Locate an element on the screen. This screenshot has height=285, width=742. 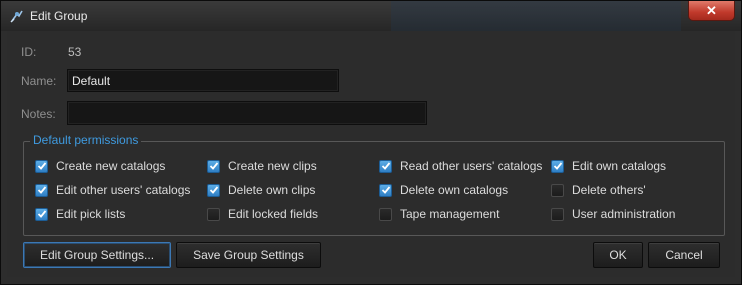
title-bar: Edit Group ✕ is located at coordinates (371, 16).